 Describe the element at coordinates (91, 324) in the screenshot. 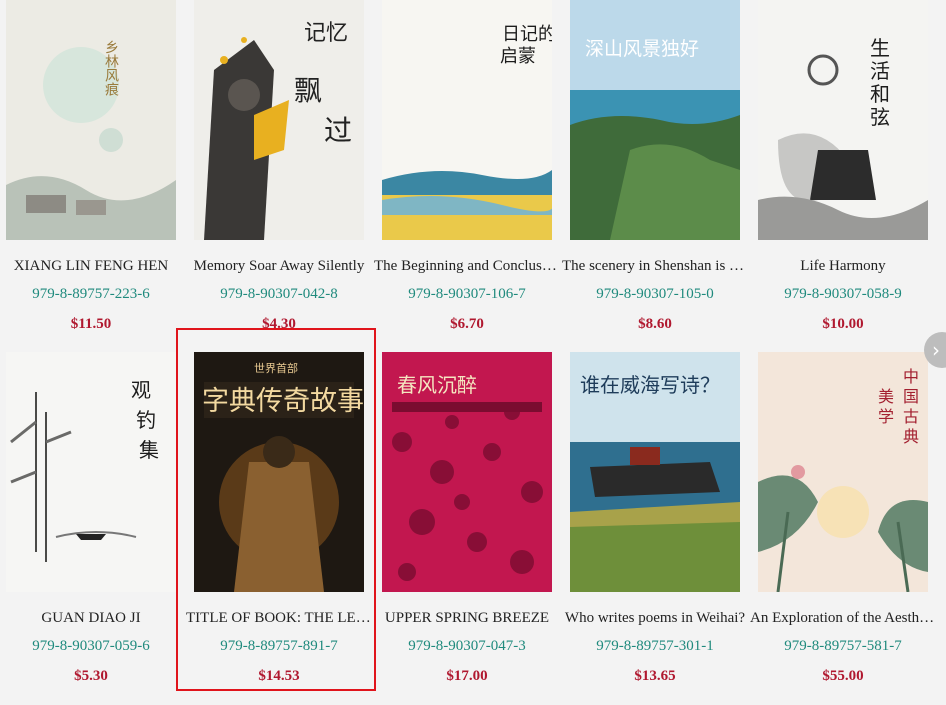

I see `book-price: $11.50` at that location.